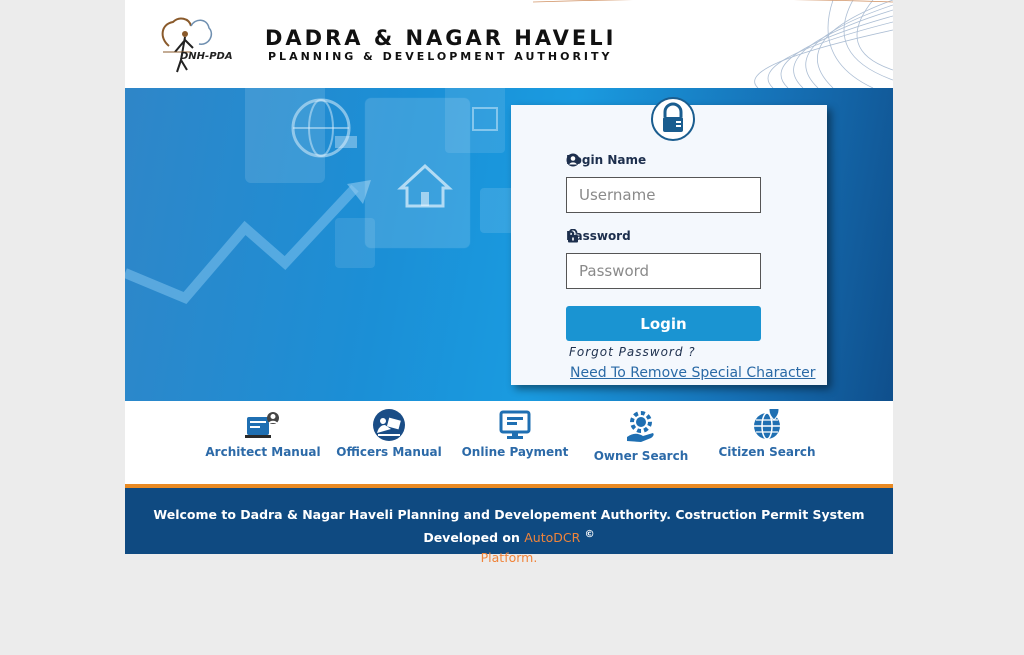 The image size is (1024, 655). What do you see at coordinates (663, 323) in the screenshot?
I see `login-button: Login` at bounding box center [663, 323].